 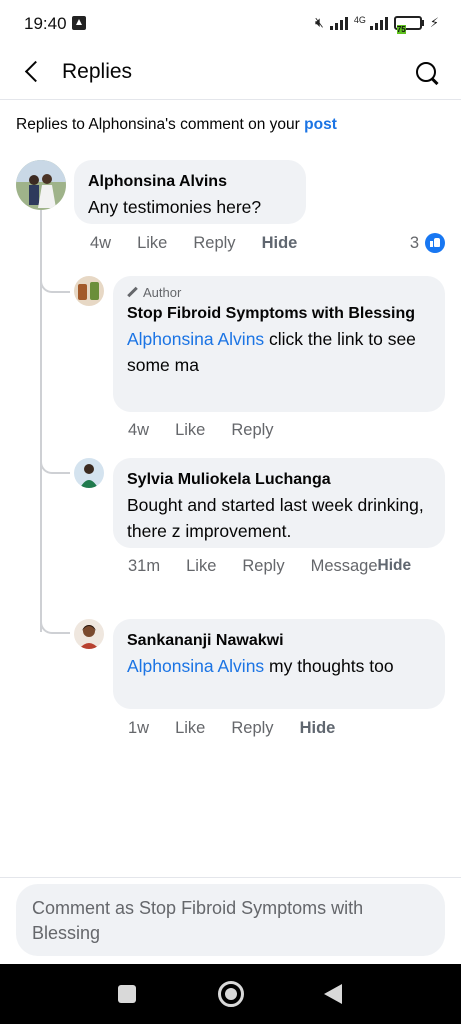 What do you see at coordinates (279, 479) in the screenshot?
I see `comment-author: Sylvia Muliokela Luchanga` at bounding box center [279, 479].